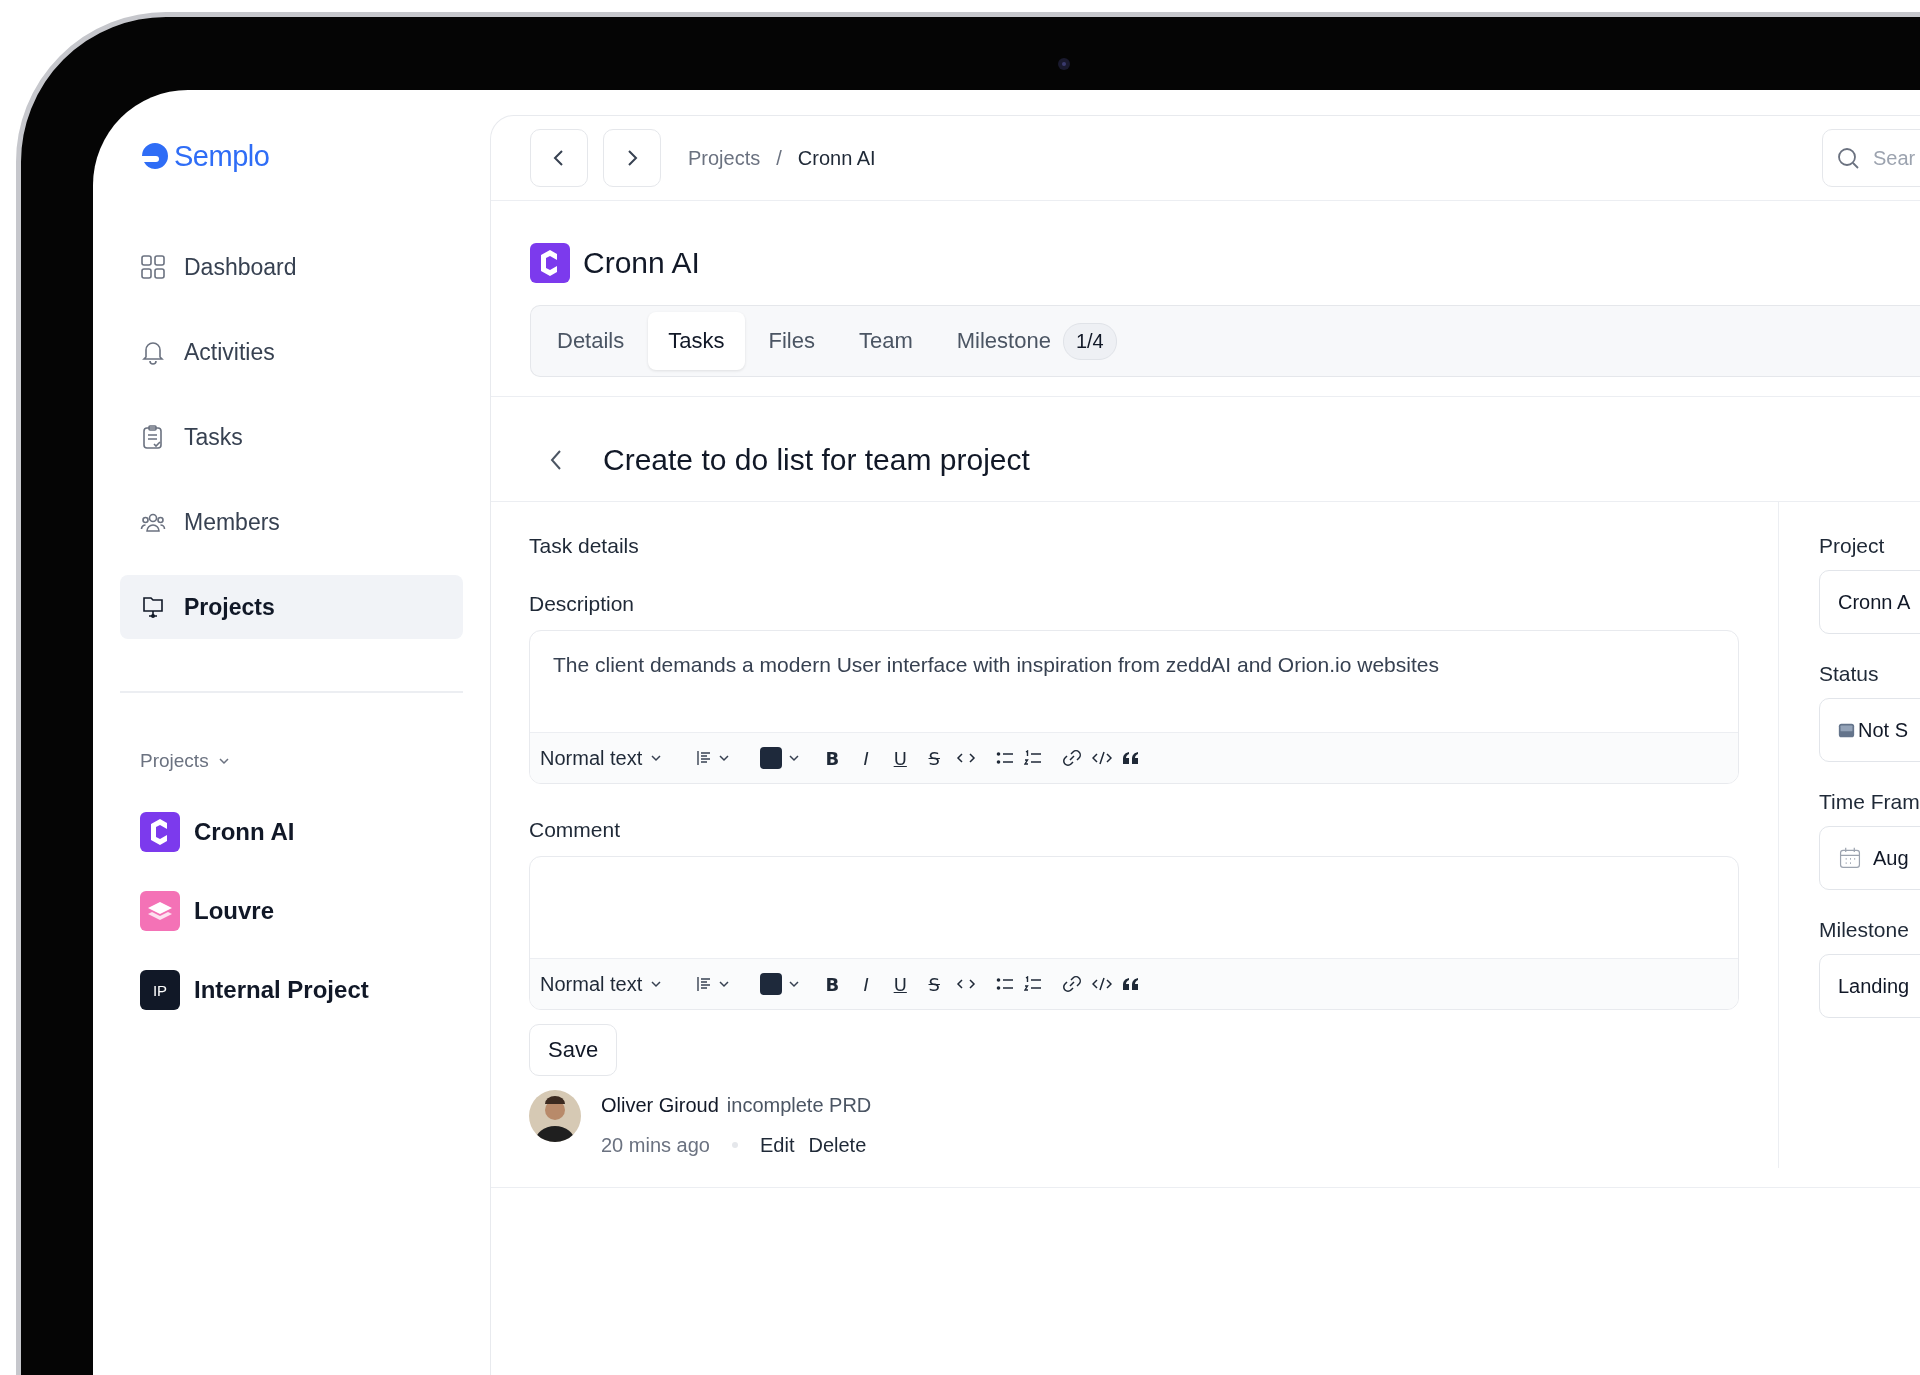  Describe the element at coordinates (1871, 158) in the screenshot. I see `search-field: Sear` at that location.